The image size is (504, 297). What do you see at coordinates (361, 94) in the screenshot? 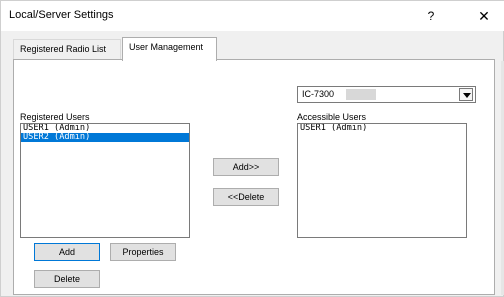
I see `redacted-serial` at bounding box center [361, 94].